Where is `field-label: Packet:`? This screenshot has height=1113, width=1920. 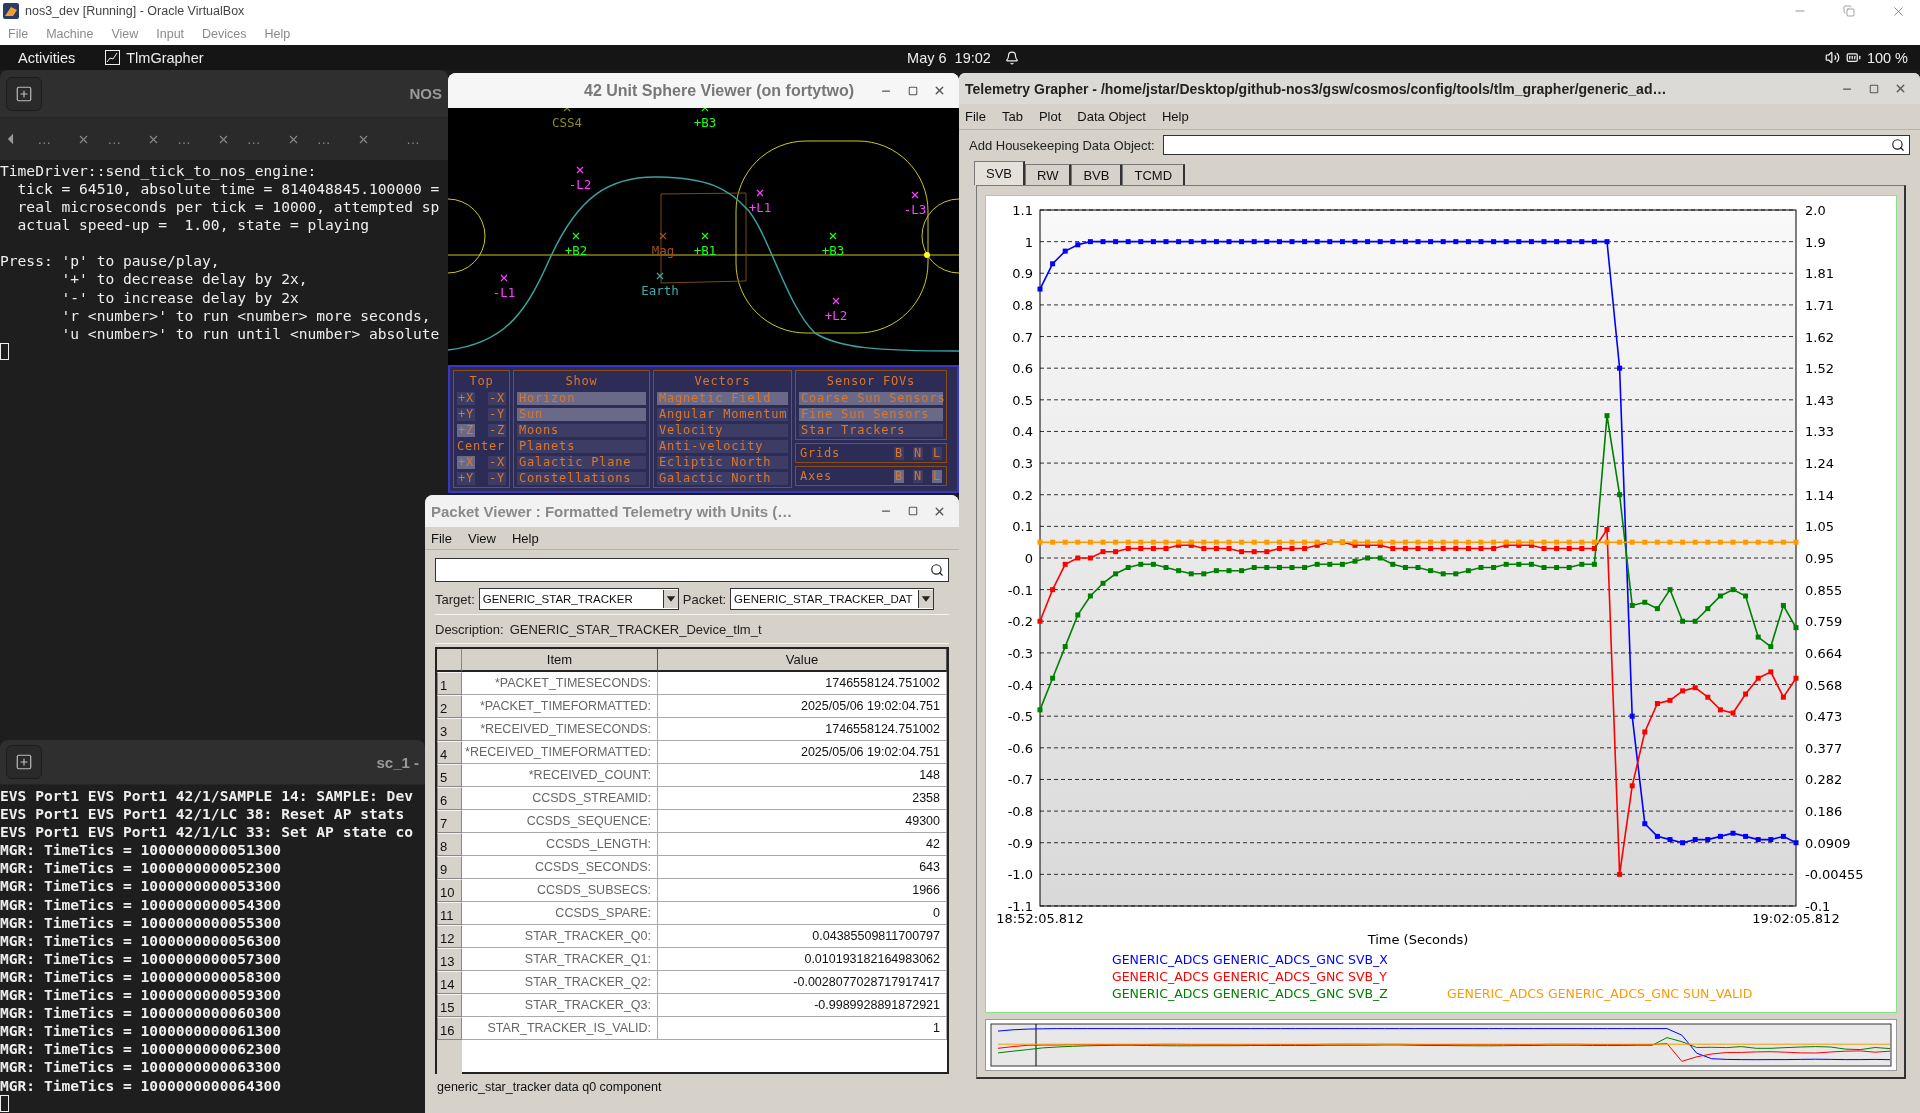
field-label: Packet: is located at coordinates (704, 599).